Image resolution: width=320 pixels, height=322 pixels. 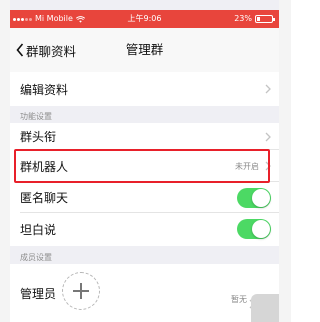 I want to click on battery-icon, so click(x=265, y=19).